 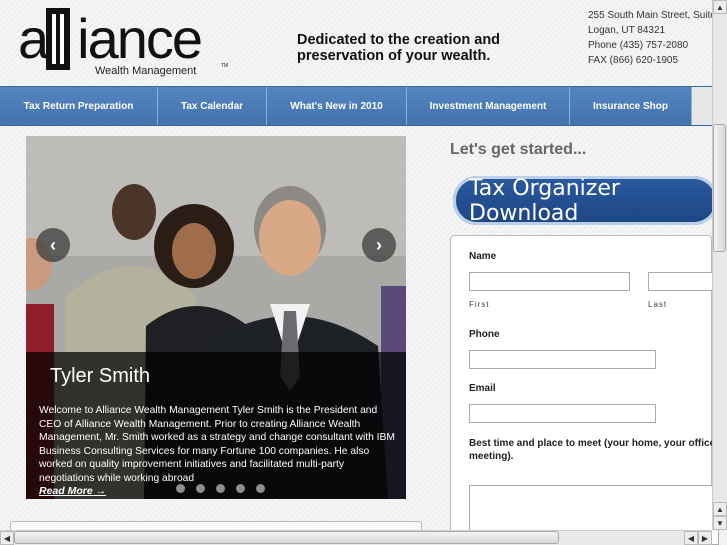 I want to click on nav-item-whats-new: What's New in 2010, so click(x=337, y=106).